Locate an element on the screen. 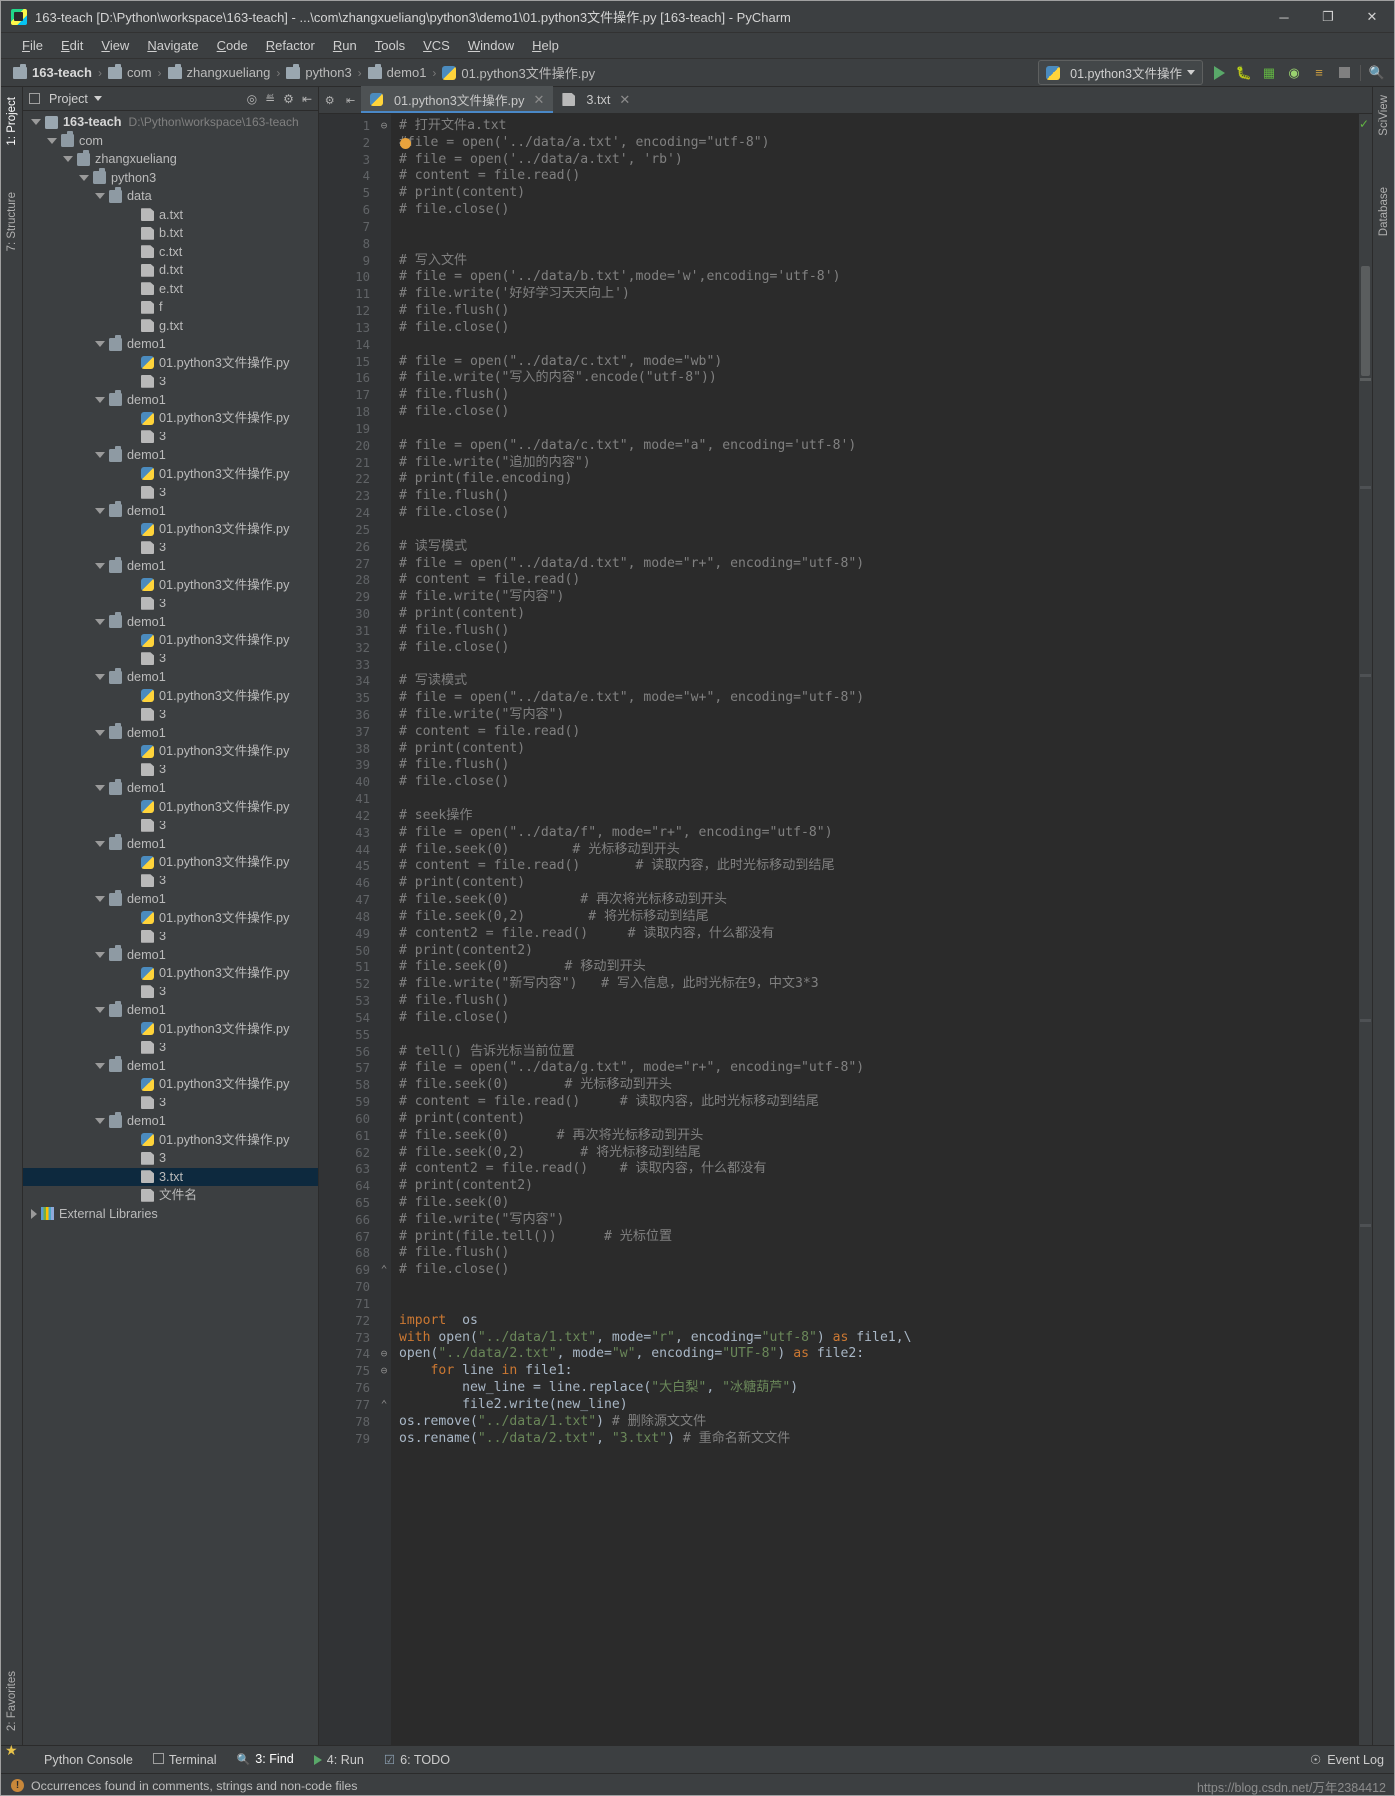 This screenshot has height=1796, width=1395. tree-item: d.txt is located at coordinates (170, 270).